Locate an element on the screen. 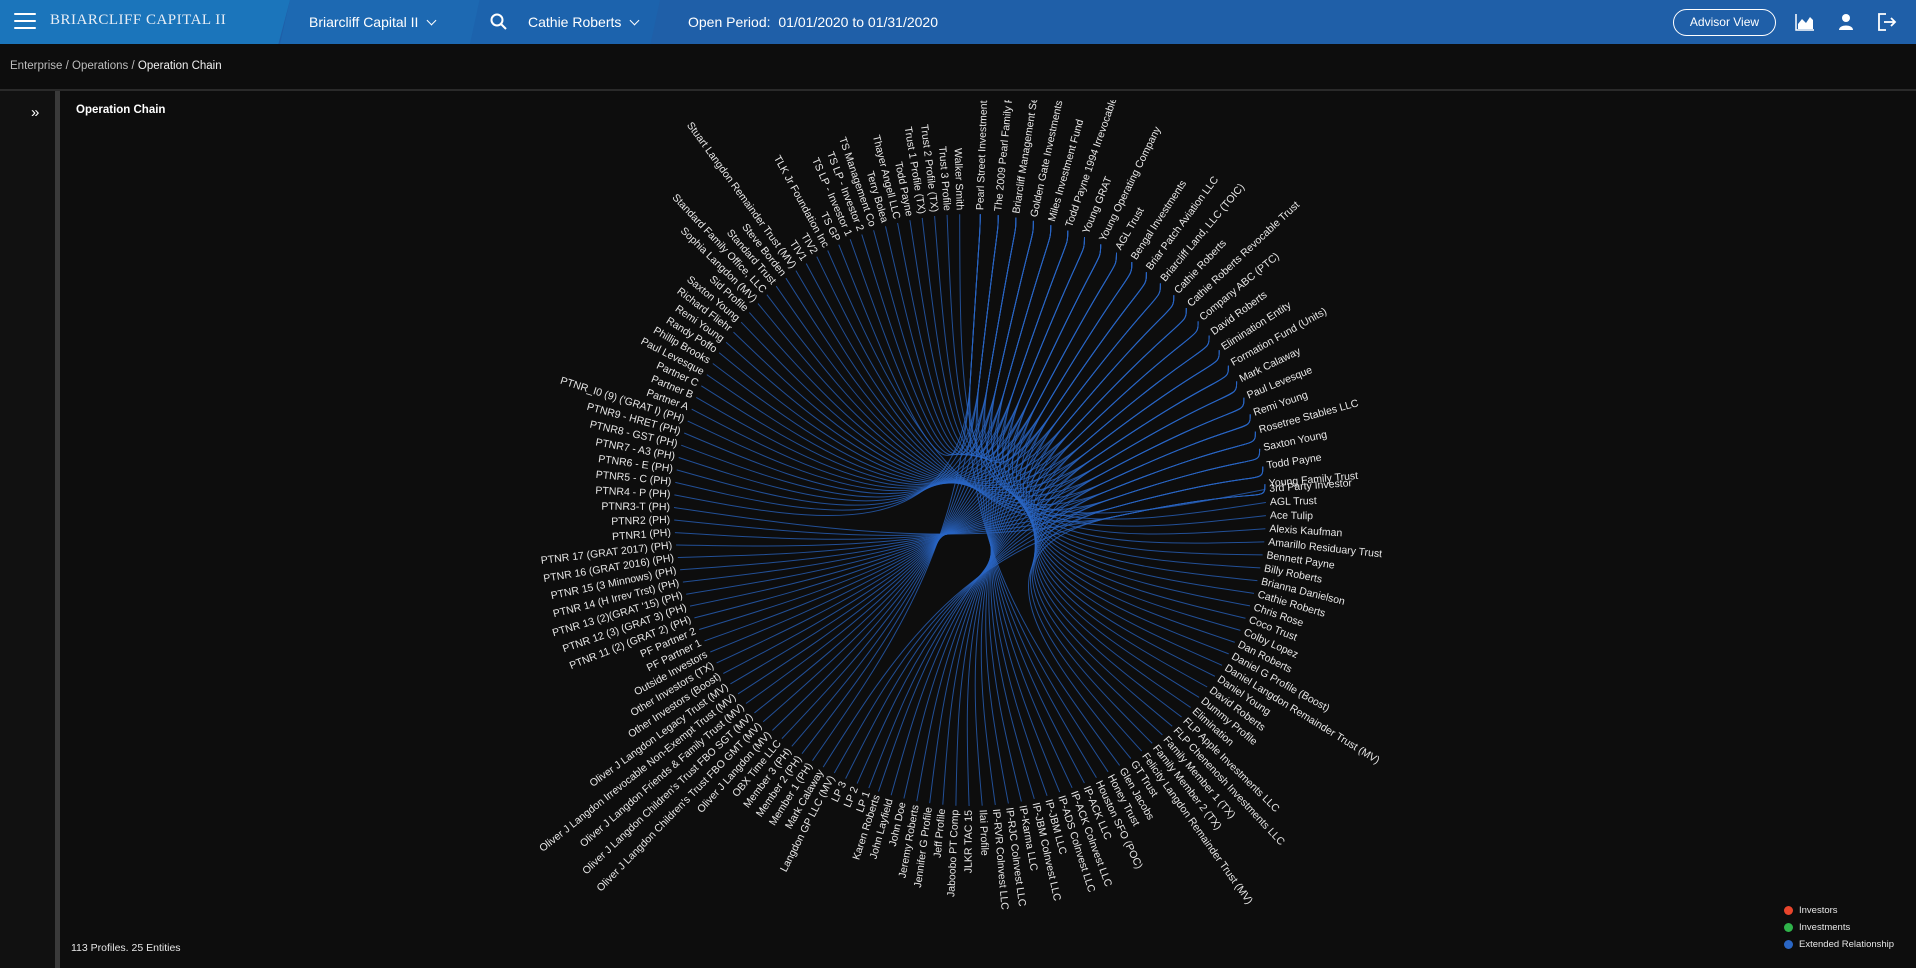 This screenshot has width=1916, height=968. logo: BRIARCLIFF CAPITAL II is located at coordinates (138, 20).